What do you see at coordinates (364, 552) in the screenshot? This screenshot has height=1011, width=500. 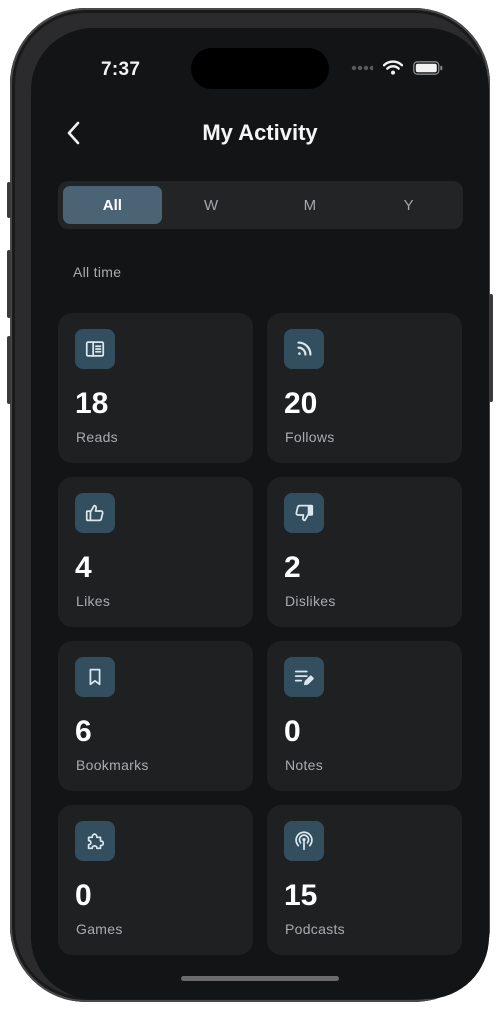 I see `stat-card-dislikes: 2 Dislikes` at bounding box center [364, 552].